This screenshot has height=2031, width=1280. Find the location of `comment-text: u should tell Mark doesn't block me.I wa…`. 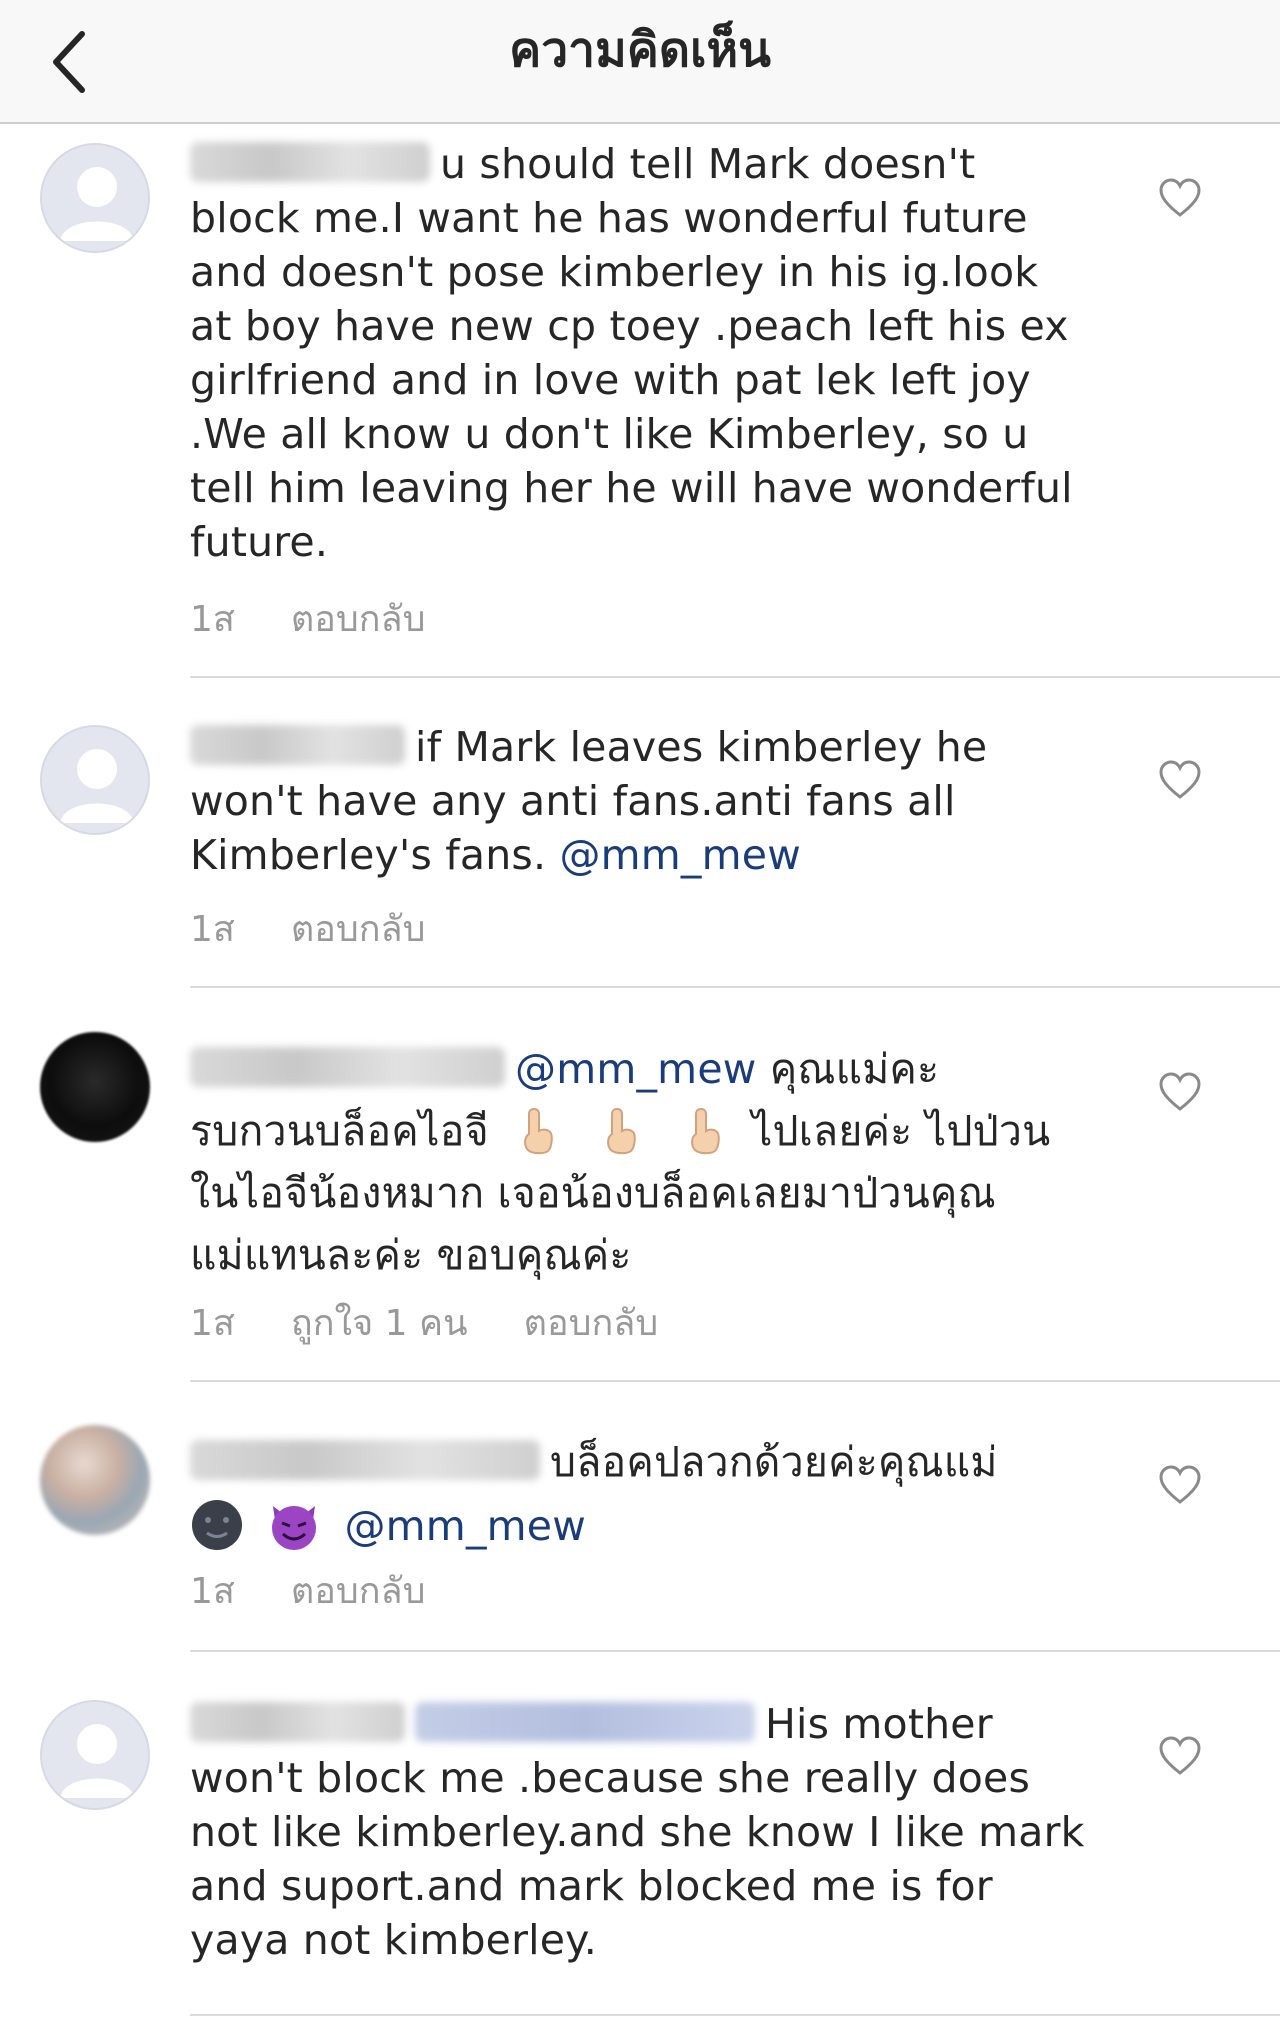

comment-text: u should tell Mark doesn't block me.I wa… is located at coordinates (640, 353).